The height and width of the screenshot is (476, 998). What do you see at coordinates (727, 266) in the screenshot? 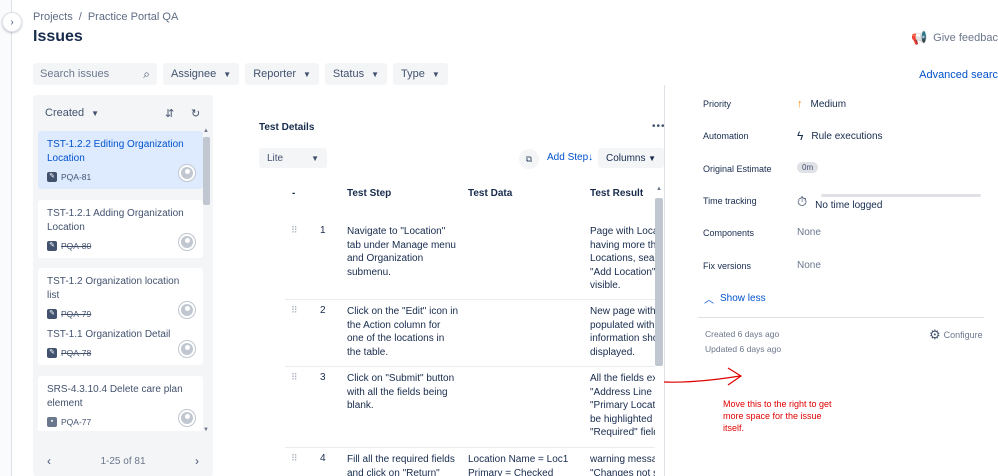
I see `fix-versions-label: Fix versions` at bounding box center [727, 266].